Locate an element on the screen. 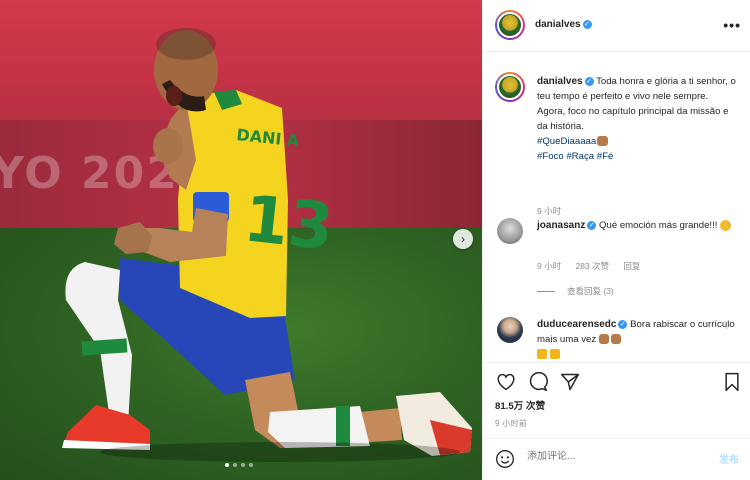  jersey-number: 13 is located at coordinates (288, 223).